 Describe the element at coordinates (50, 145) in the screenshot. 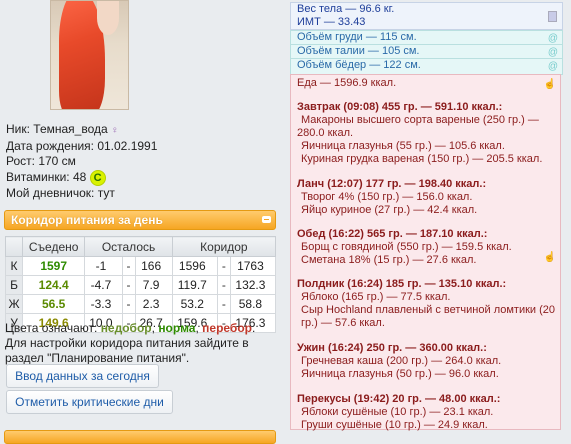

I see `birth-label: Дата рождения:` at that location.